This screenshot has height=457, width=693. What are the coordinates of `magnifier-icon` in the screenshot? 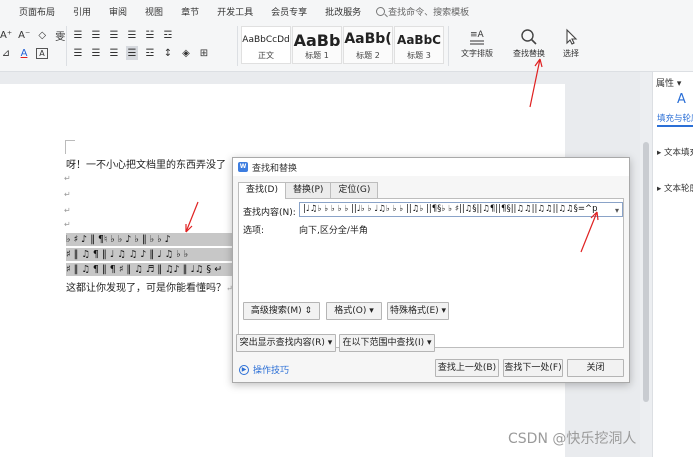 It's located at (529, 37).